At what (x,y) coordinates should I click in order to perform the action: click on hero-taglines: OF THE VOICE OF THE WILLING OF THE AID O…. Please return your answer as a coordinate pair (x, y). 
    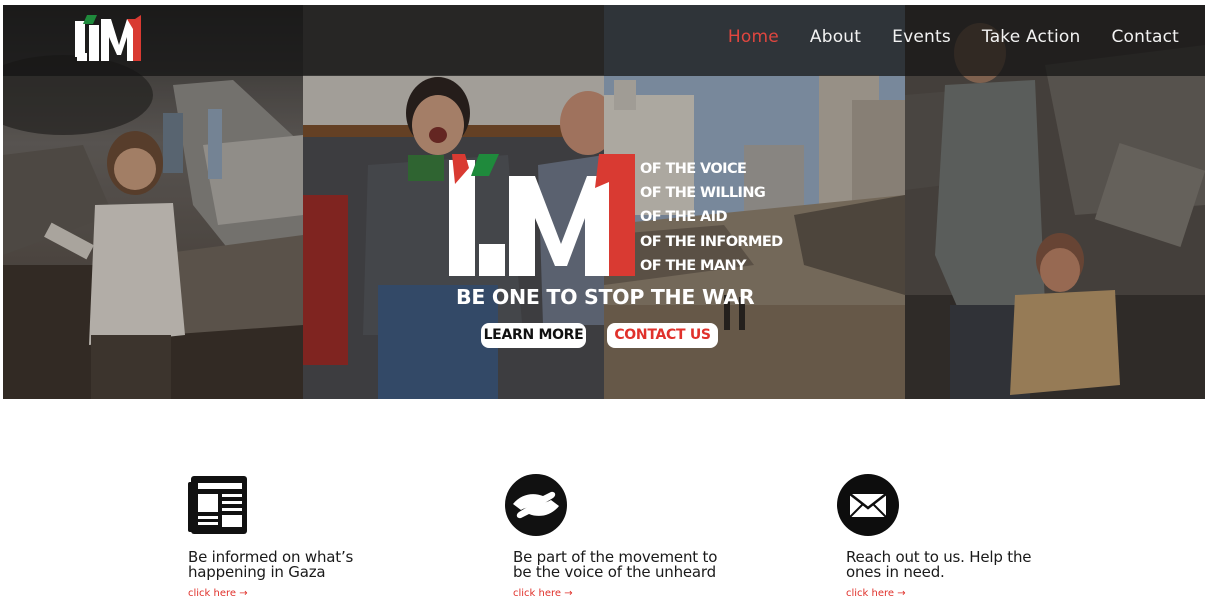
    Looking at the image, I should click on (711, 217).